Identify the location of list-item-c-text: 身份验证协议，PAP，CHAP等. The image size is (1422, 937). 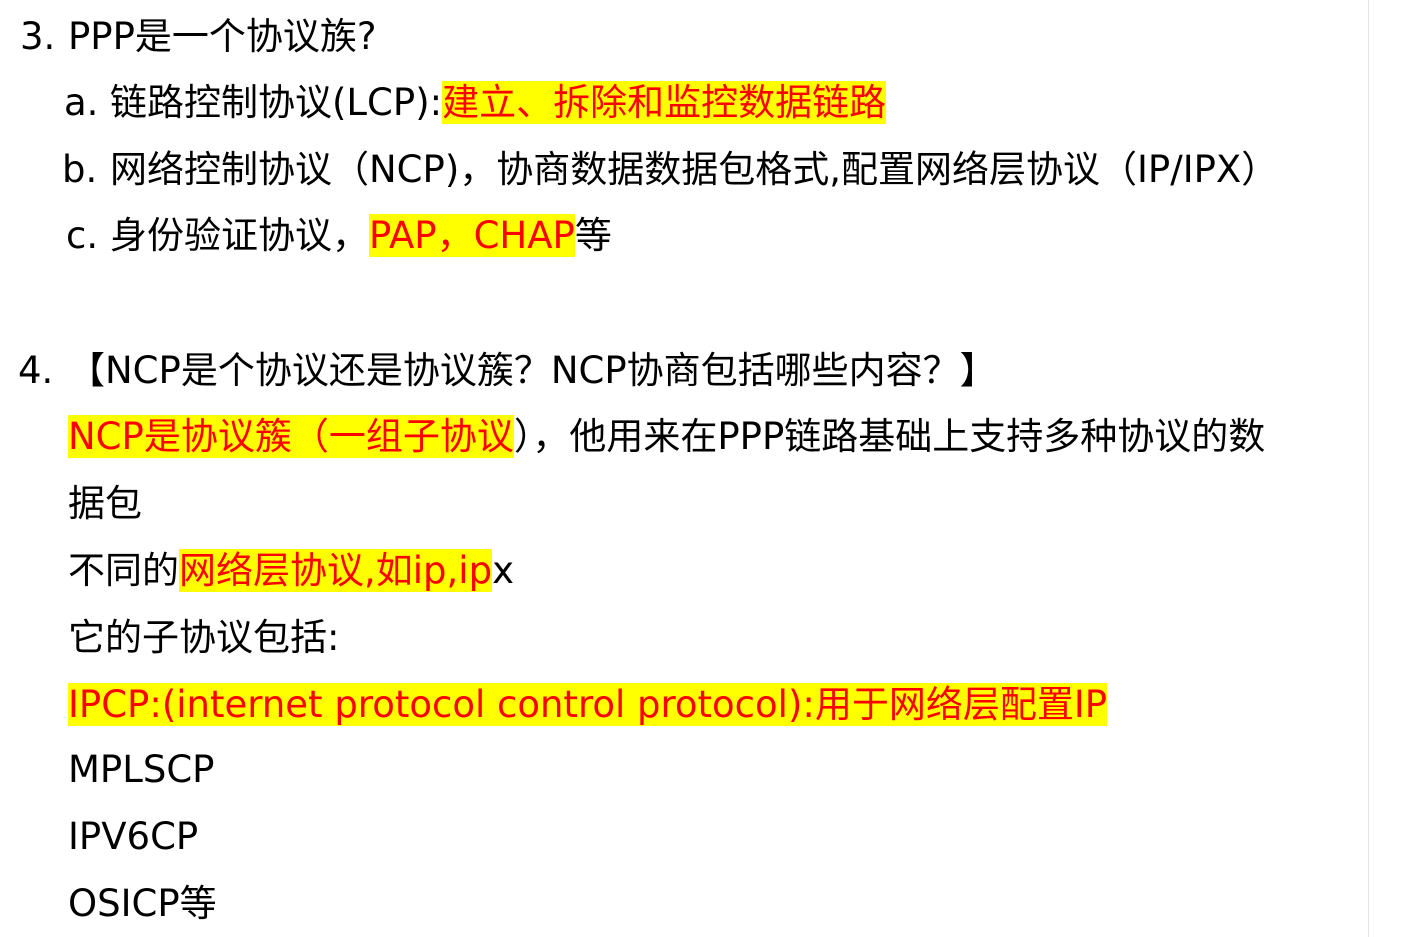
(361, 236).